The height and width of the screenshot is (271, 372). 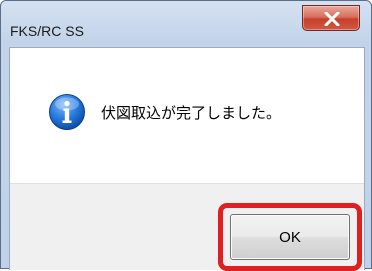 What do you see at coordinates (191, 113) in the screenshot?
I see `dialog-message: 伏図取込が完了しました。` at bounding box center [191, 113].